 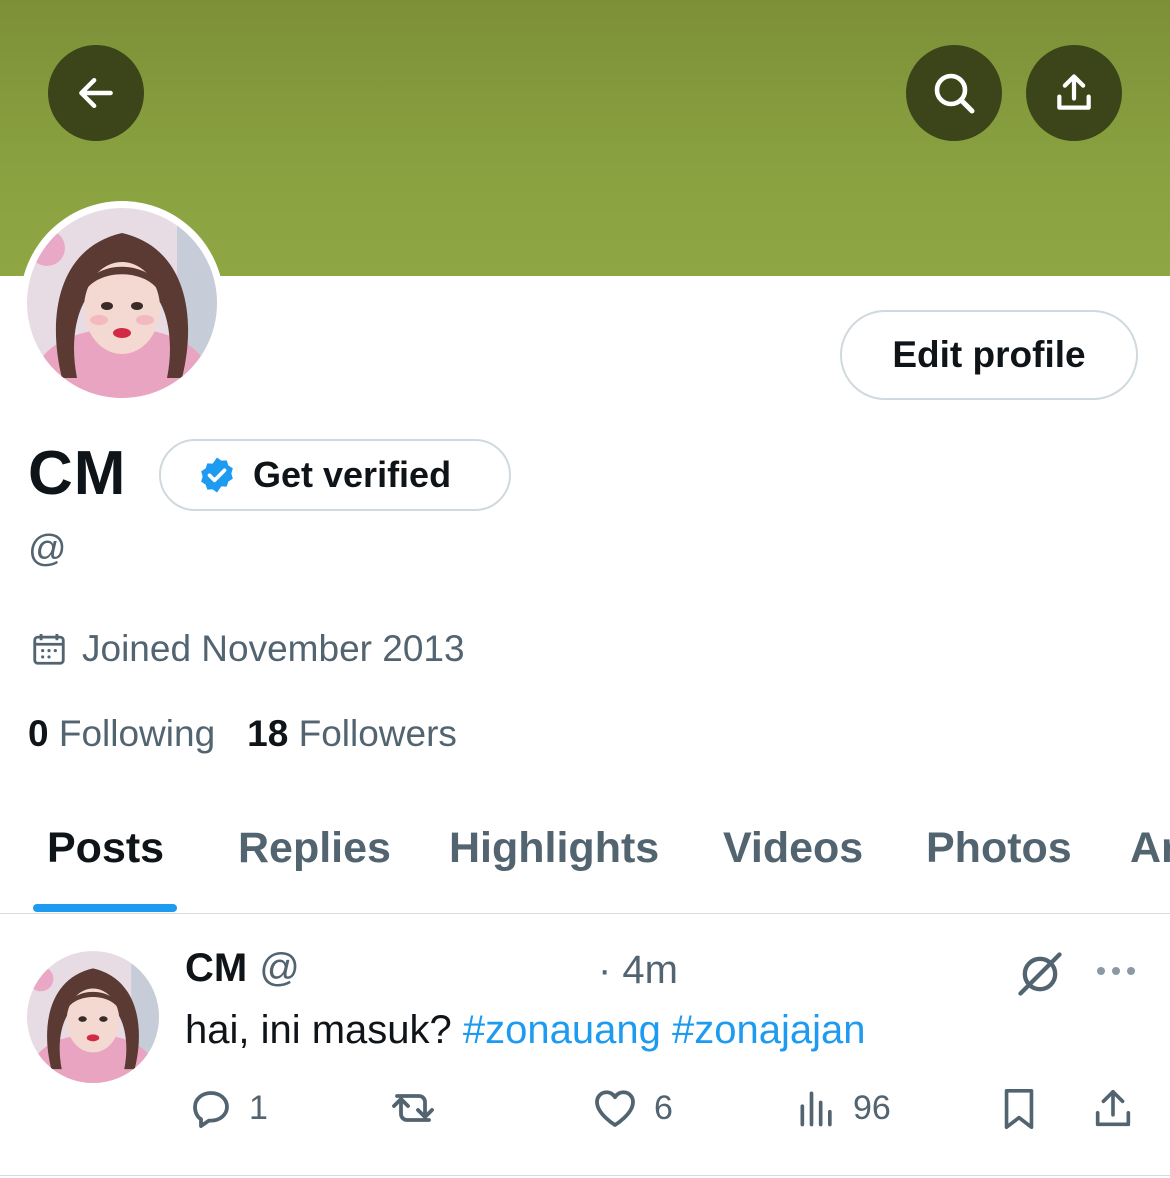 I want to click on views-count: 96, so click(x=872, y=1107).